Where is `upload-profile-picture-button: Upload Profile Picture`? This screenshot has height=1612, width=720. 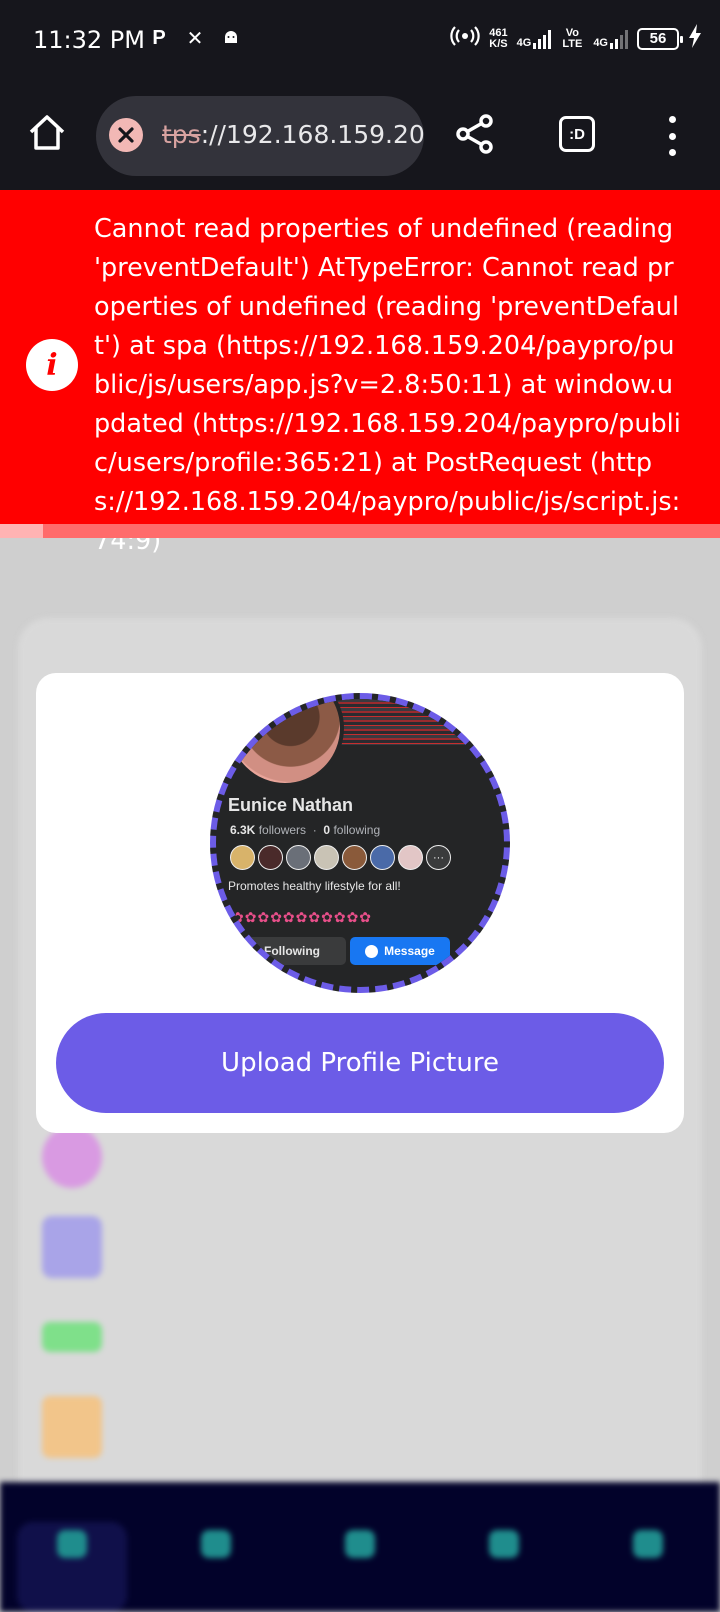
upload-profile-picture-button: Upload Profile Picture is located at coordinates (360, 1063).